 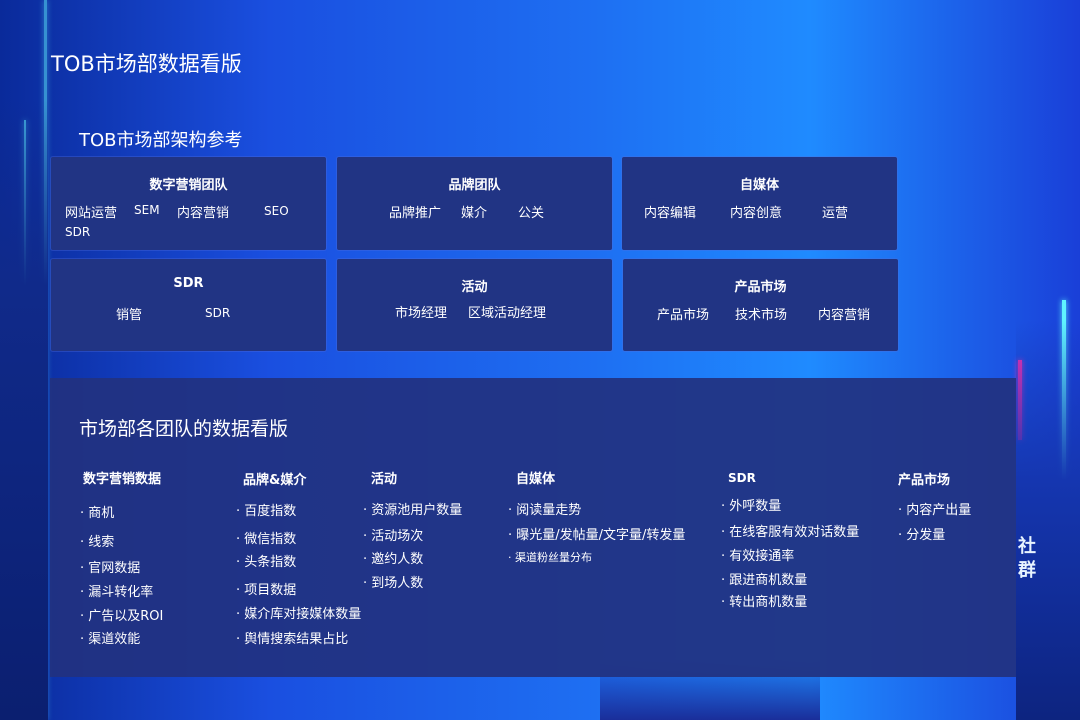 What do you see at coordinates (393, 536) in the screenshot?
I see `metric-item: · 活动场次` at bounding box center [393, 536].